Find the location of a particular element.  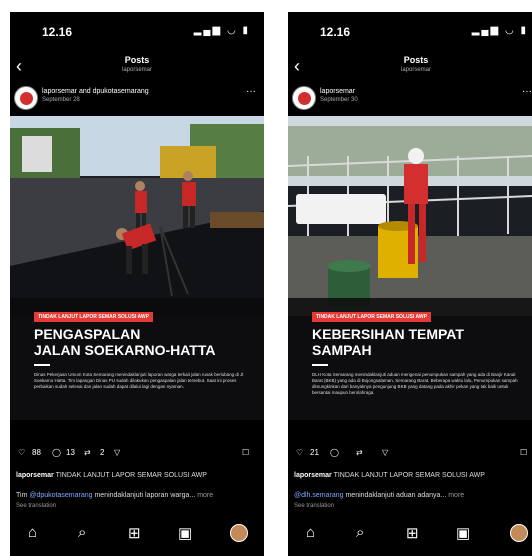

post-headline-line-2: JALAN SOEKARNO-HATTA is located at coordinates (125, 350).